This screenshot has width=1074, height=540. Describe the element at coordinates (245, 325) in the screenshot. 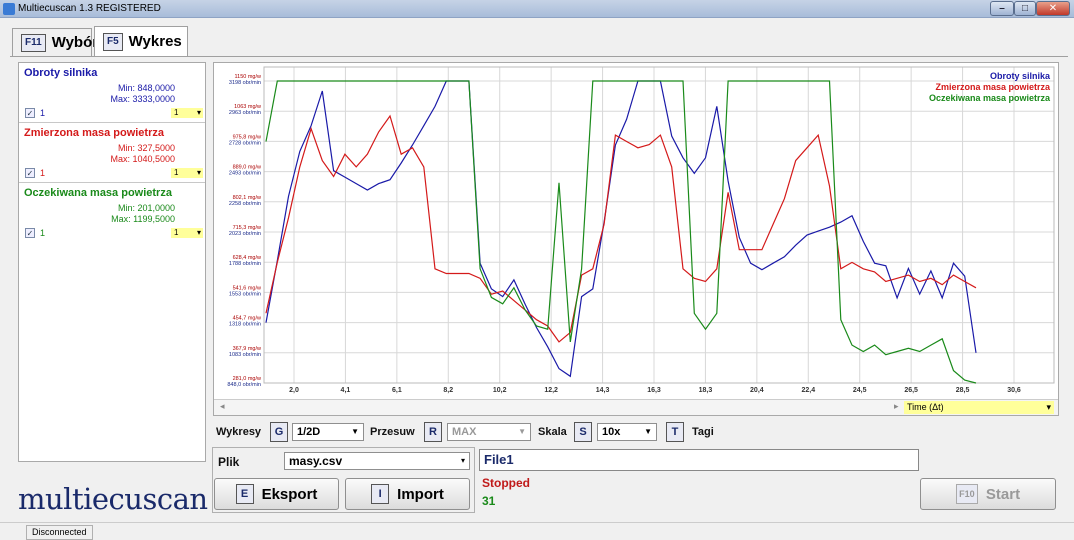

I see `y-tick-label: 1318 obr/min` at that location.